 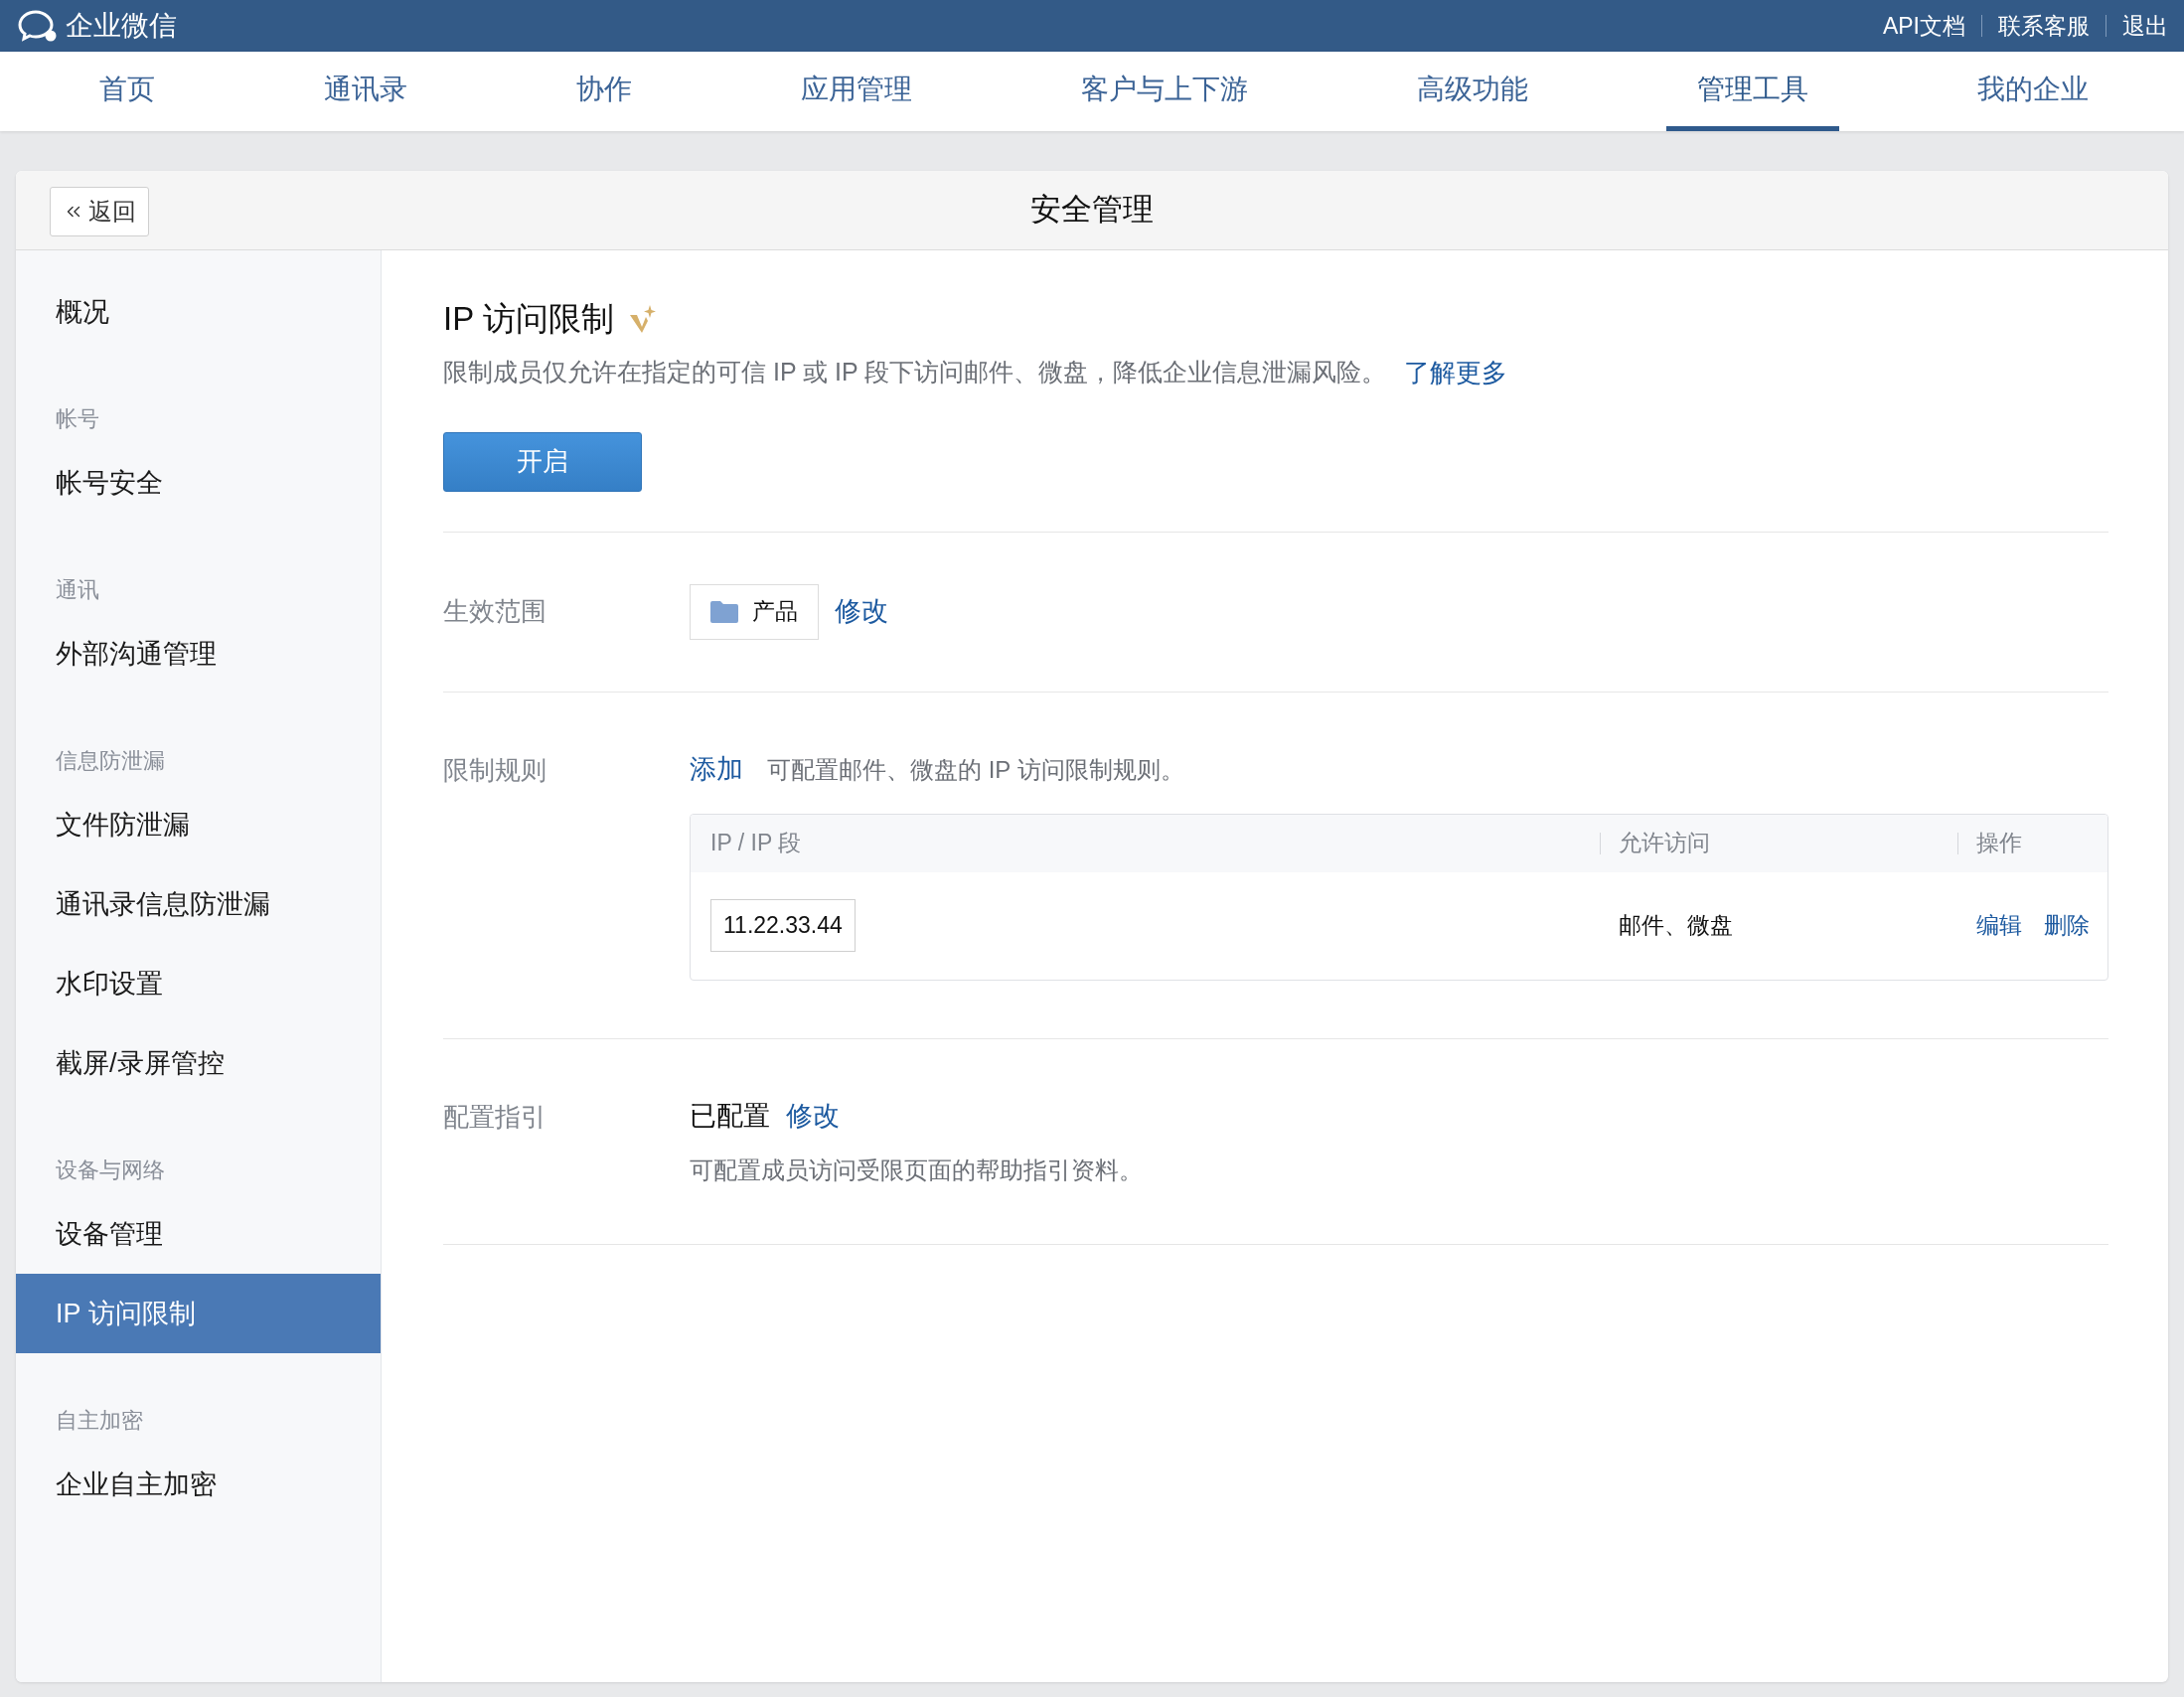 I want to click on section-description: 限制成员仅允许在指定的可信 IP 或 IP 段下访问邮件、微盘，降低企业信息泄漏风险。, so click(x=915, y=372).